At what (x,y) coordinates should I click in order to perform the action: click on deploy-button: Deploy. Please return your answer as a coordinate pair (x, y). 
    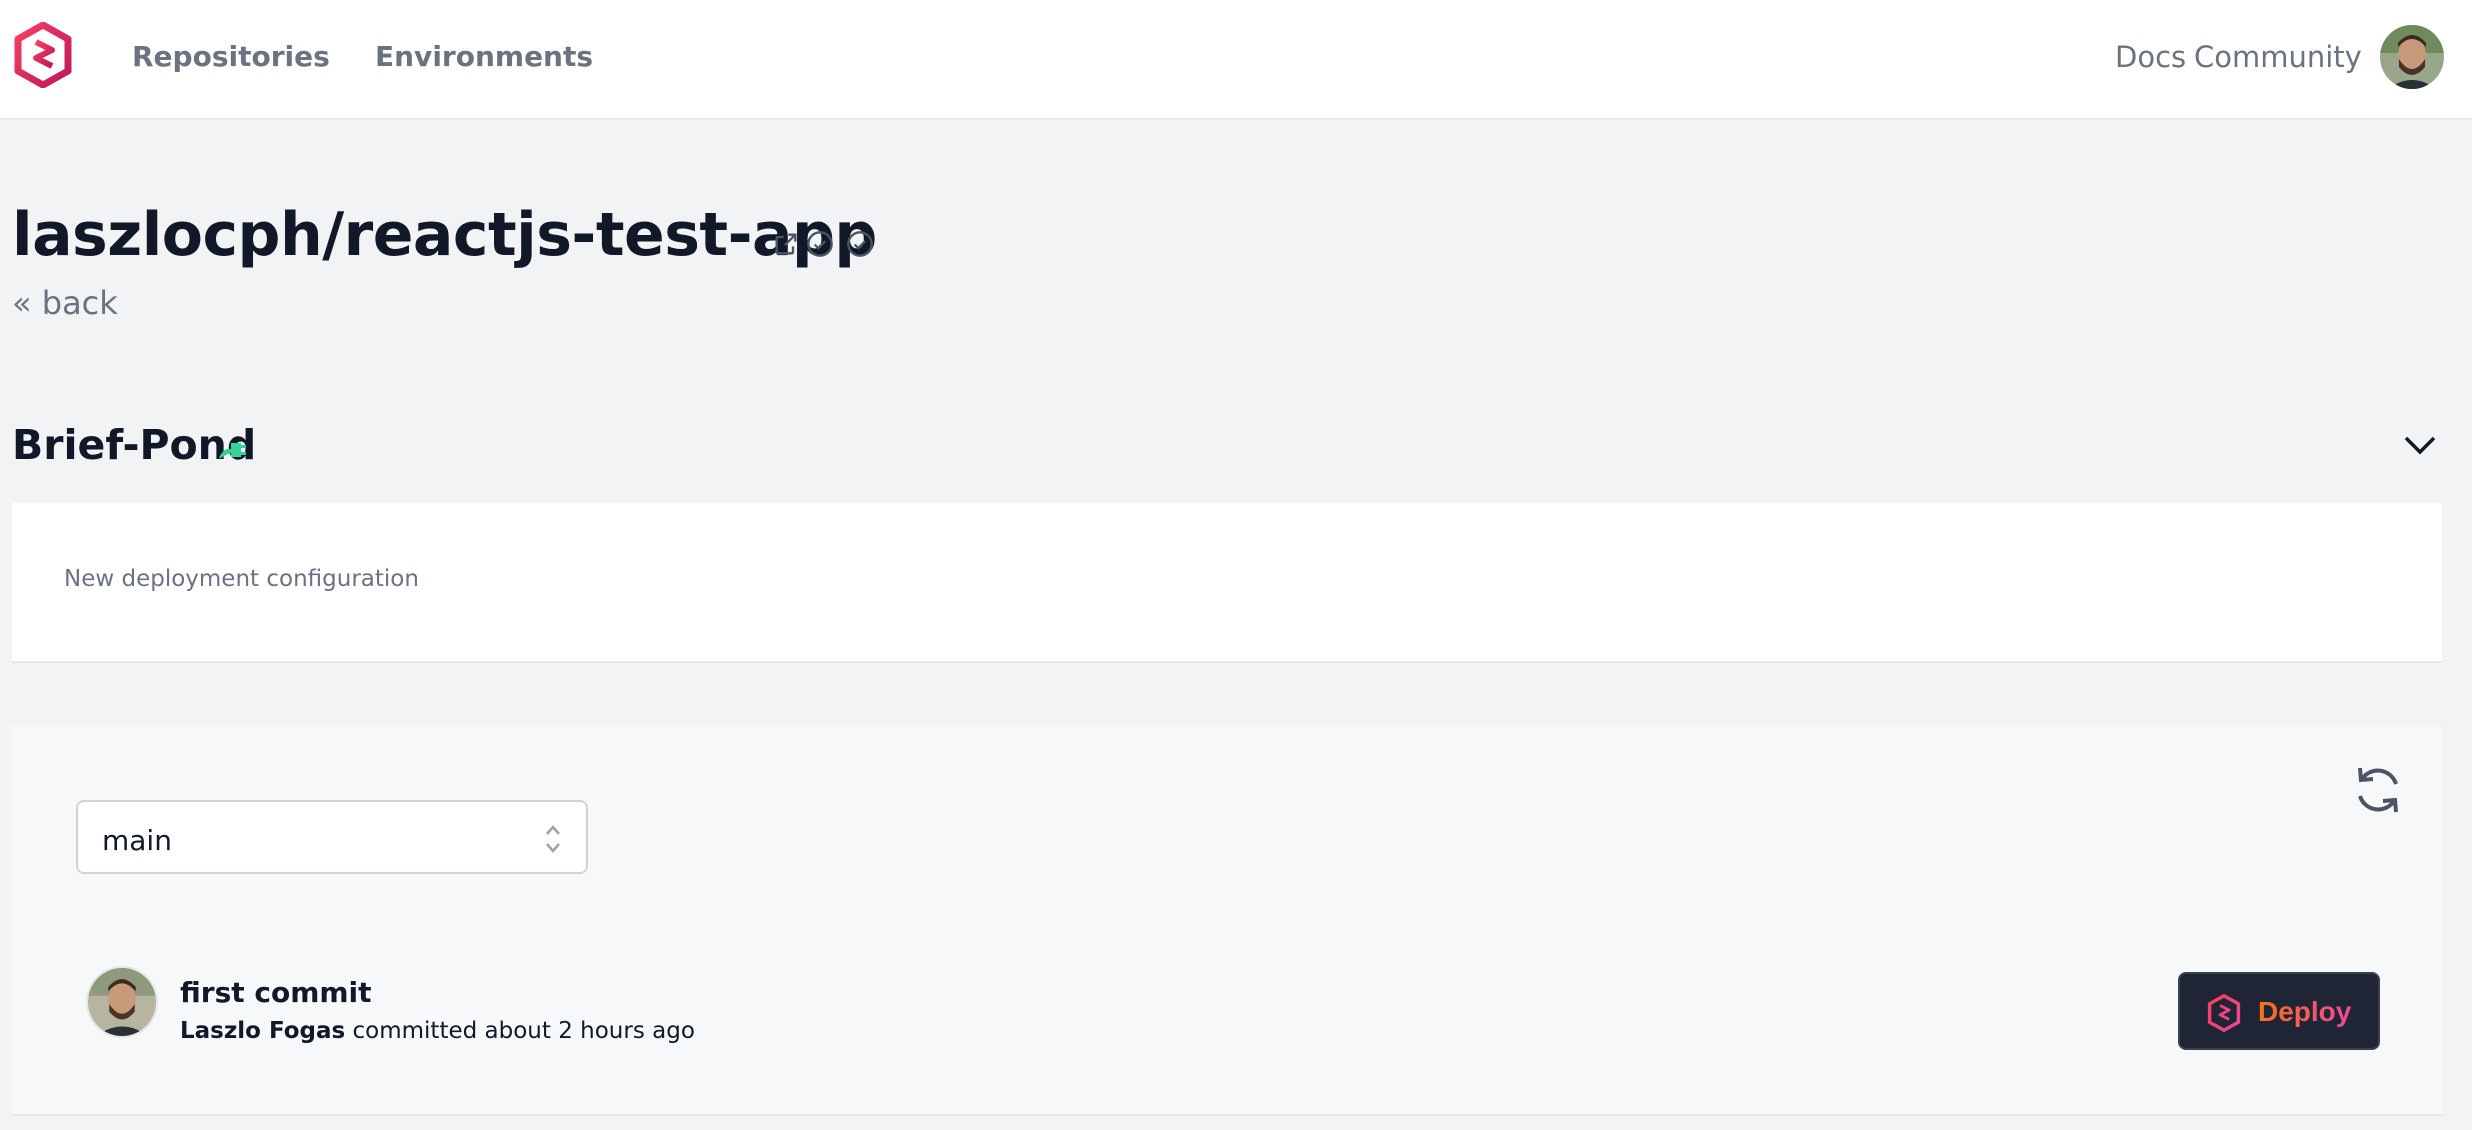
    Looking at the image, I should click on (2279, 1011).